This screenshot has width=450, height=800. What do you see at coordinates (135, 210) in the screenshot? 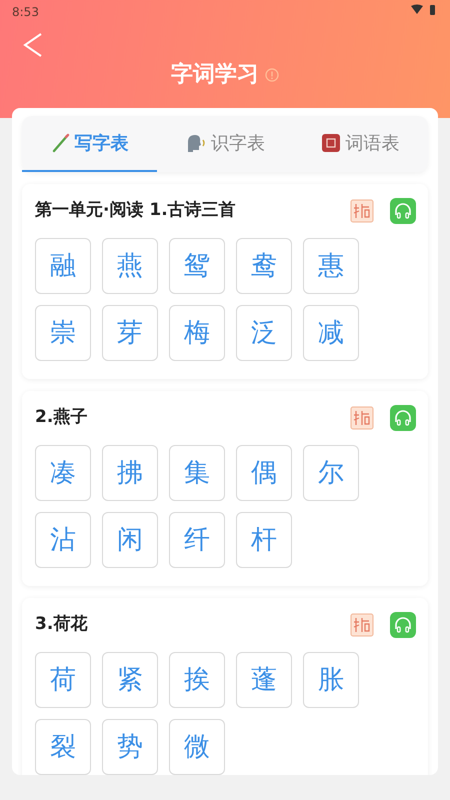
I see `lesson-title: 第一单元·阅读 1.古诗三首` at bounding box center [135, 210].